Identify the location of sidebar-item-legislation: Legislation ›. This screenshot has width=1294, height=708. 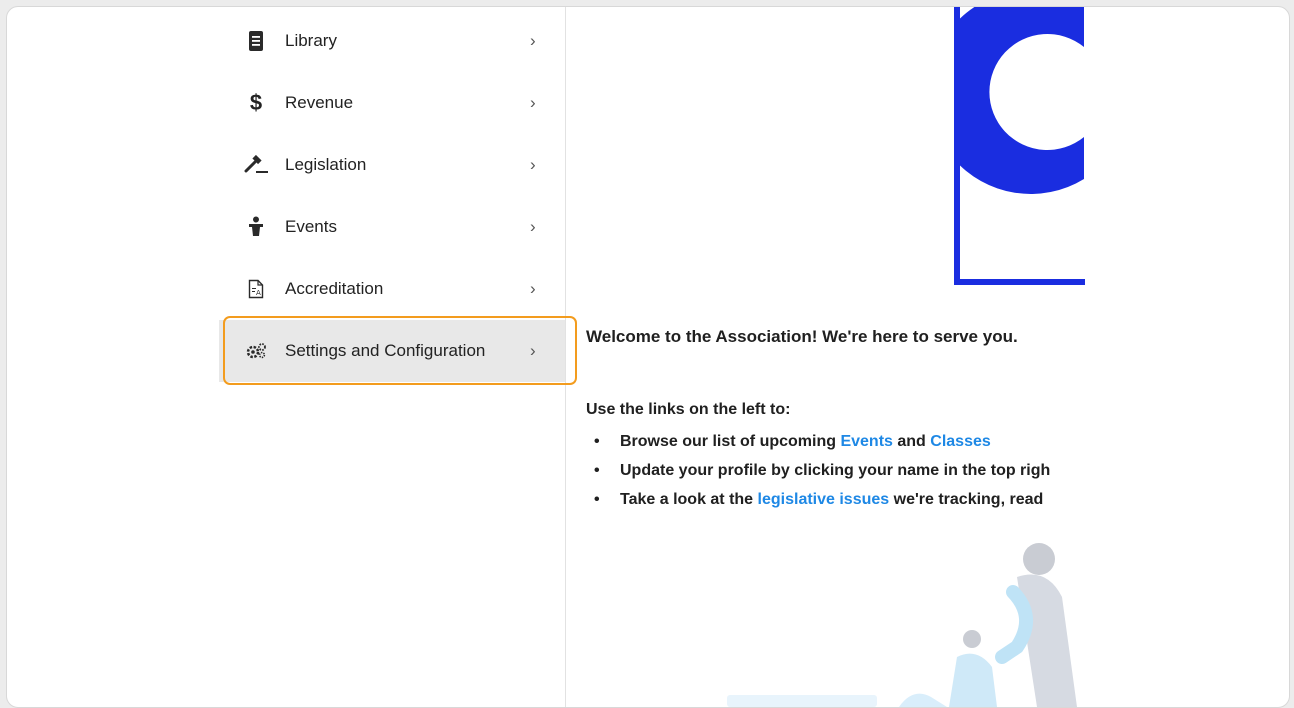
(392, 165).